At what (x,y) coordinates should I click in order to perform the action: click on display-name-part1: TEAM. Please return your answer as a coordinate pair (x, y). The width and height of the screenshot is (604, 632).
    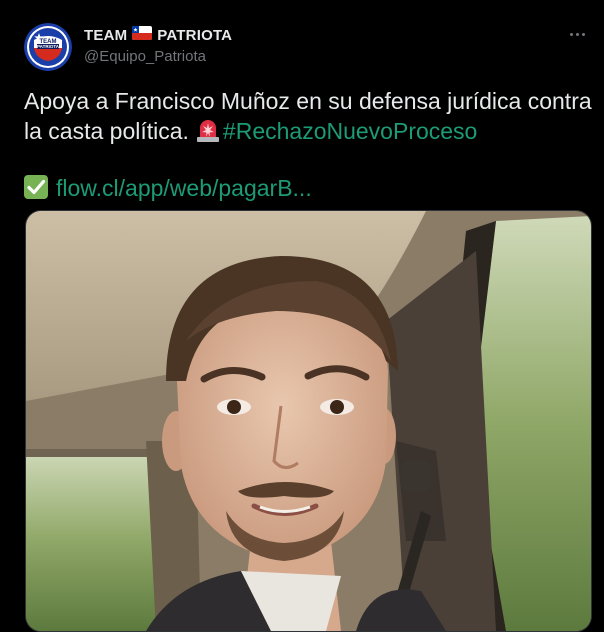
    Looking at the image, I should click on (106, 35).